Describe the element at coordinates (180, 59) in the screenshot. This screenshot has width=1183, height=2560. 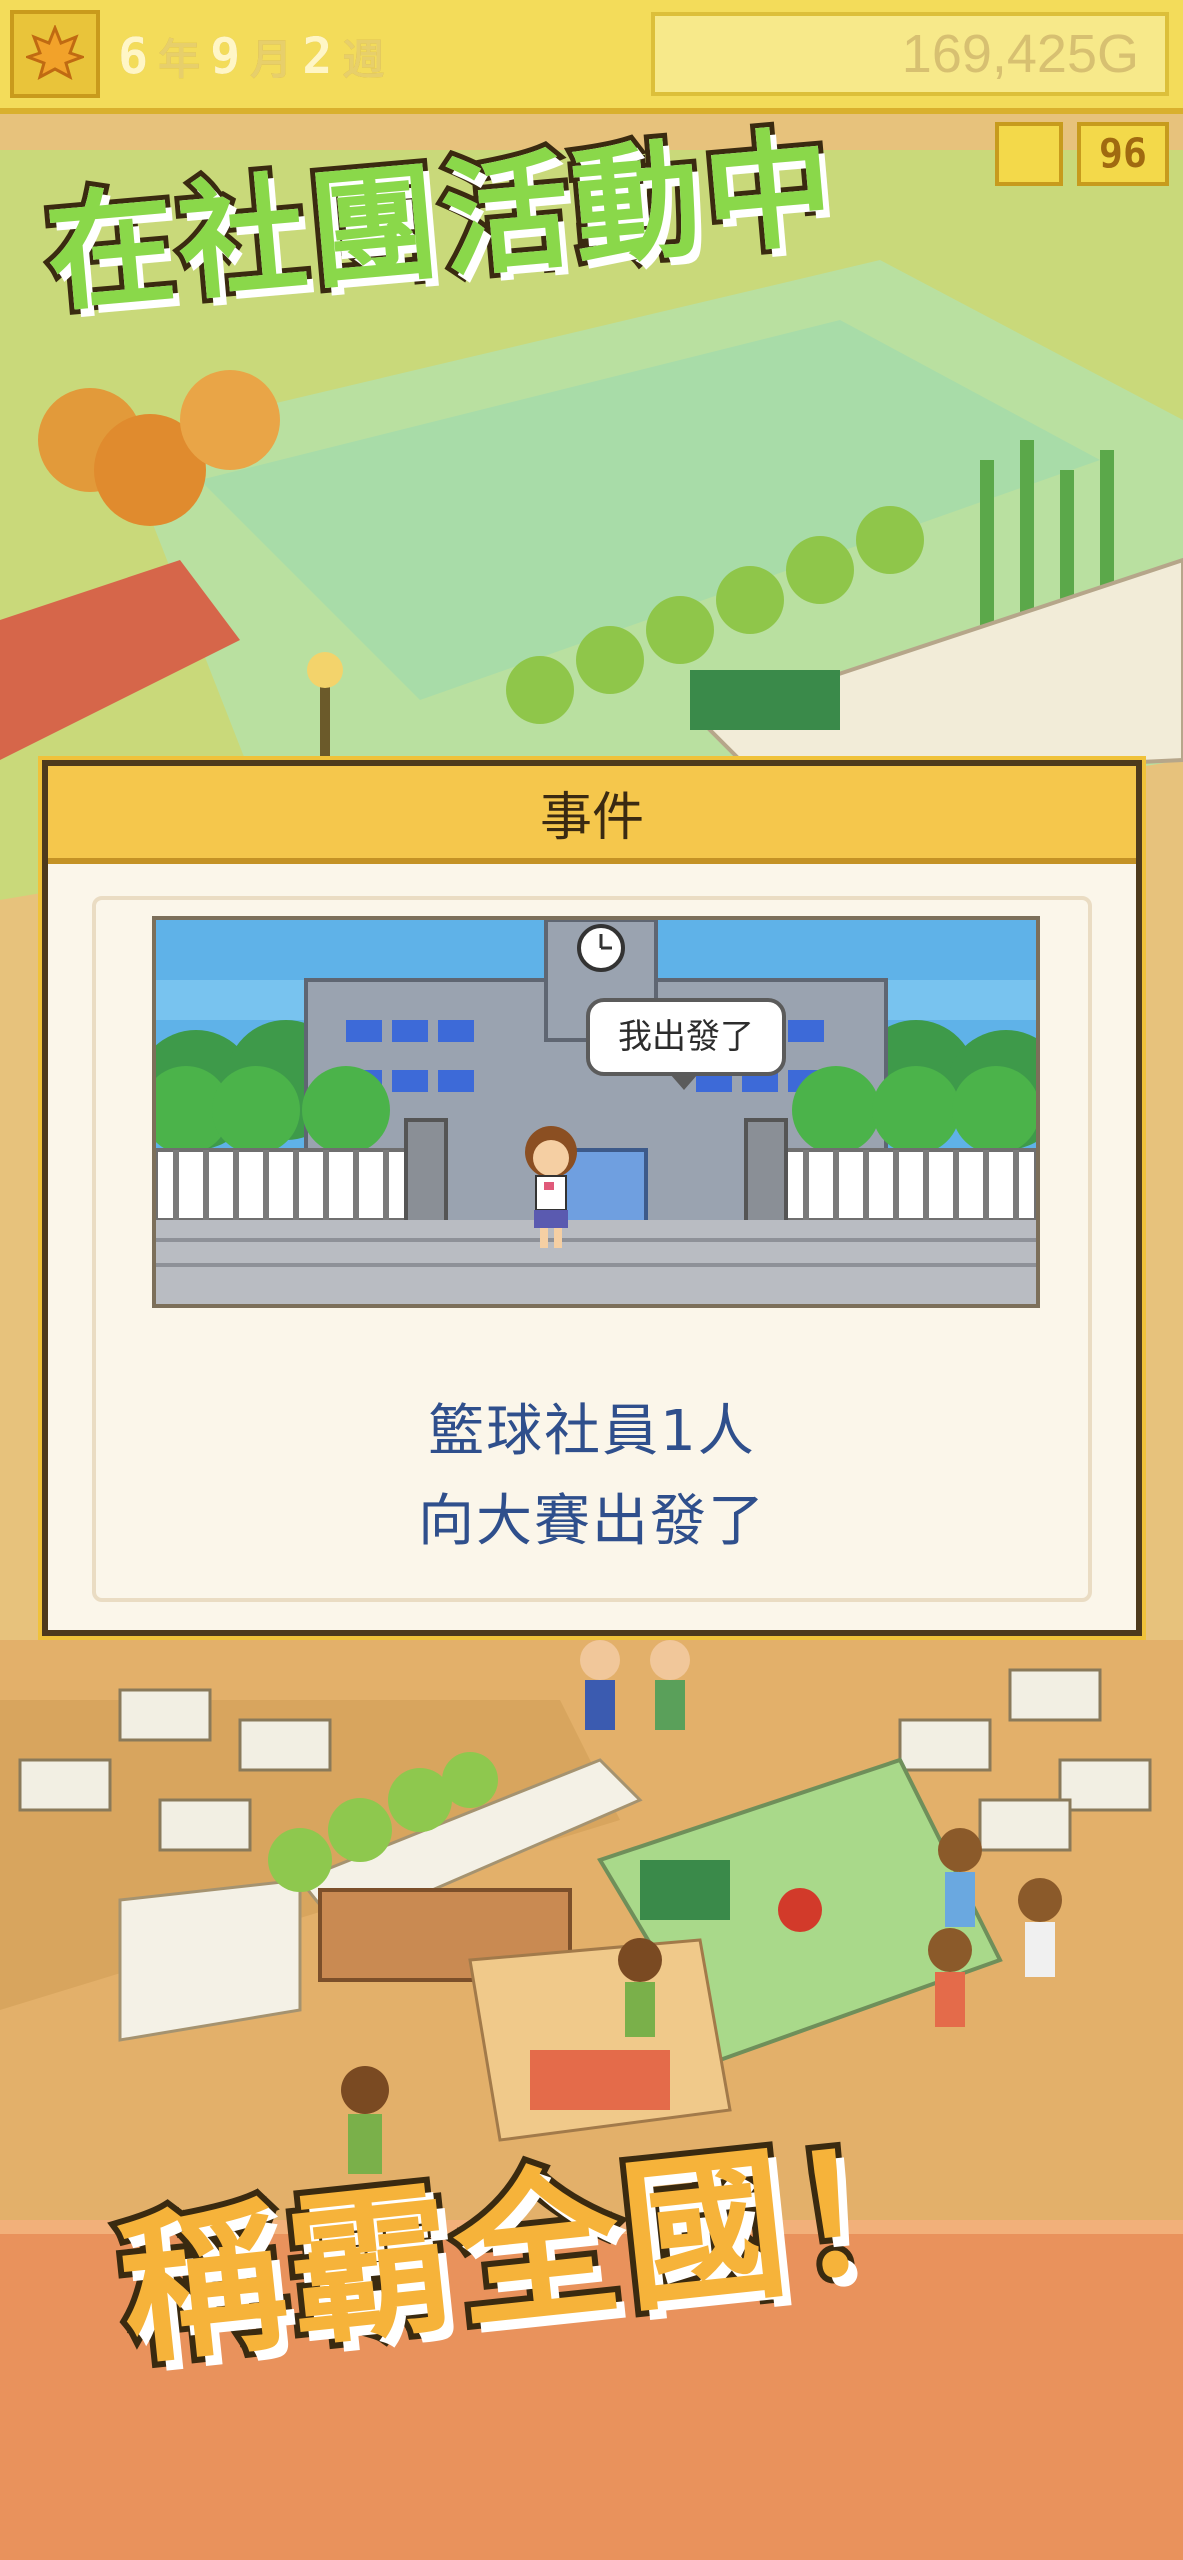
I see `year-unit: 年` at that location.